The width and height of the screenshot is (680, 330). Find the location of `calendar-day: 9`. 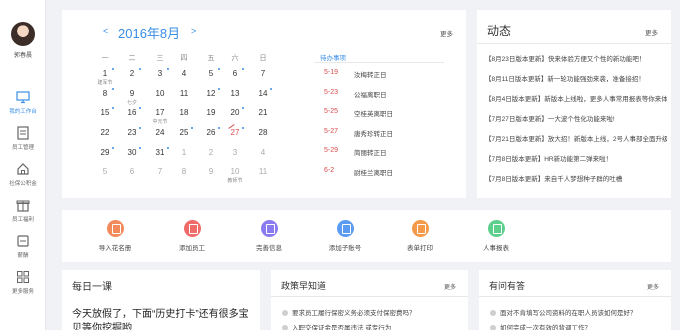

calendar-day: 9 is located at coordinates (211, 171).